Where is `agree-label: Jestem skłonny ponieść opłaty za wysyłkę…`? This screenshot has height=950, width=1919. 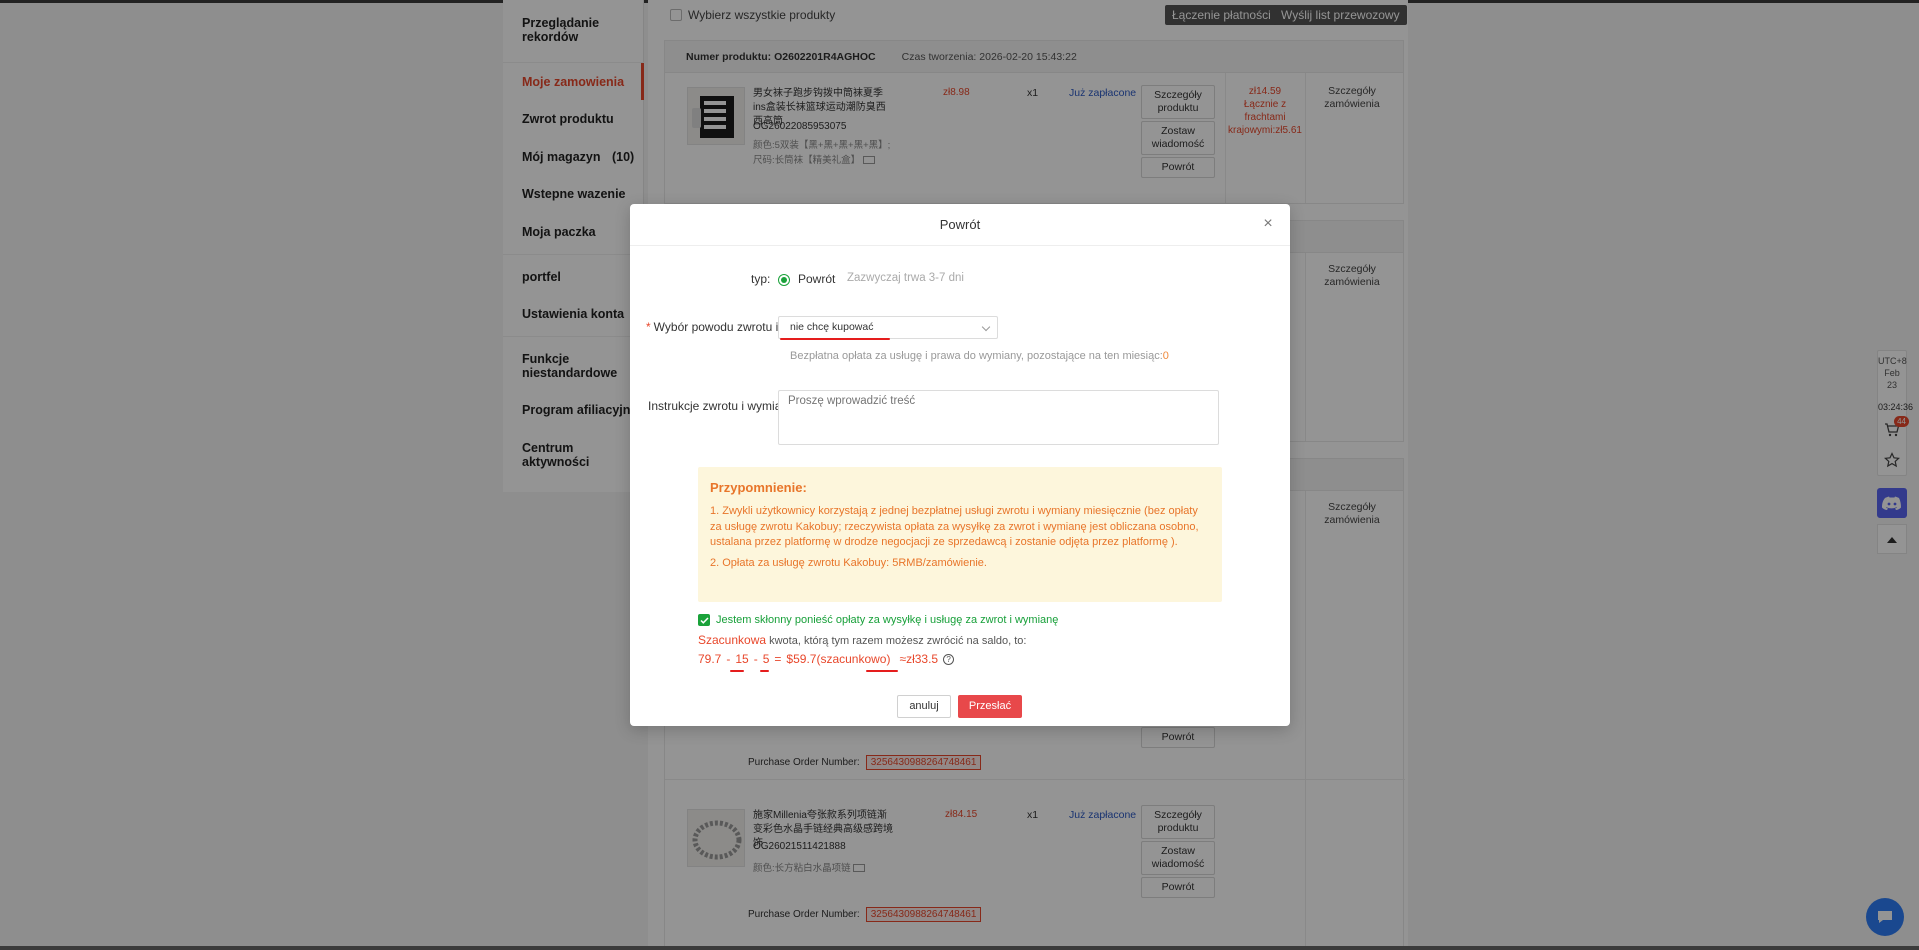 agree-label: Jestem skłonny ponieść opłaty za wysyłkę… is located at coordinates (887, 620).